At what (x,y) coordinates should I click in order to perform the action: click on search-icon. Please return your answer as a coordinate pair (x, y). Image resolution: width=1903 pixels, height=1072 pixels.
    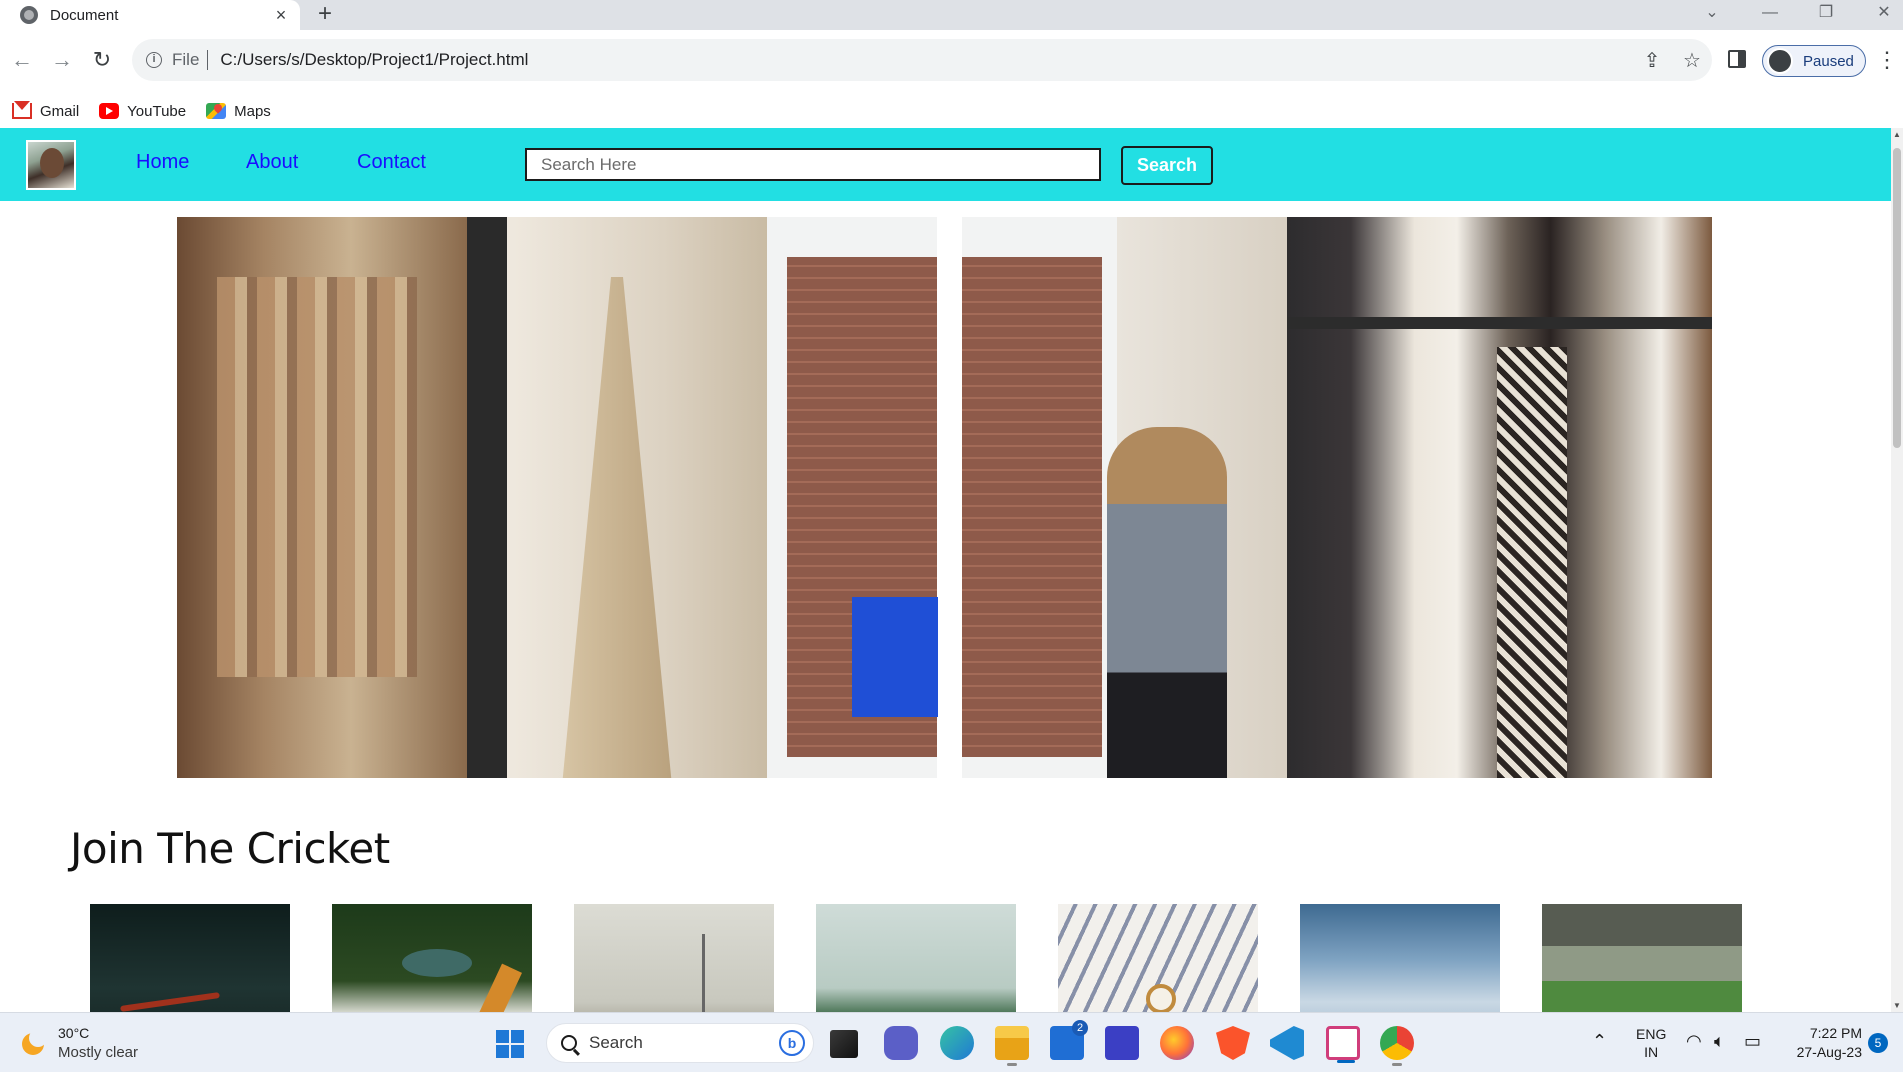
    Looking at the image, I should click on (569, 1043).